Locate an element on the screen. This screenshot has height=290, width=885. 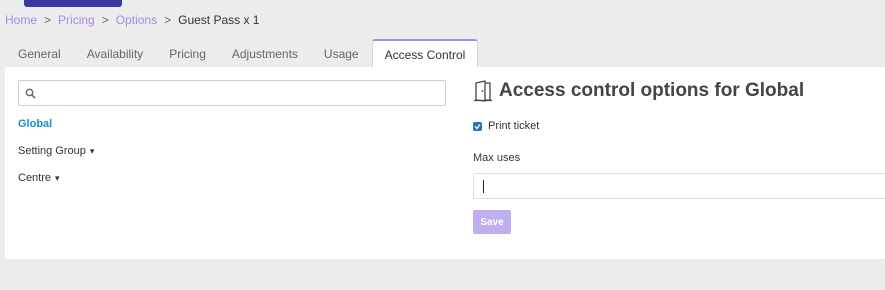
max-uses-input is located at coordinates (679, 186).